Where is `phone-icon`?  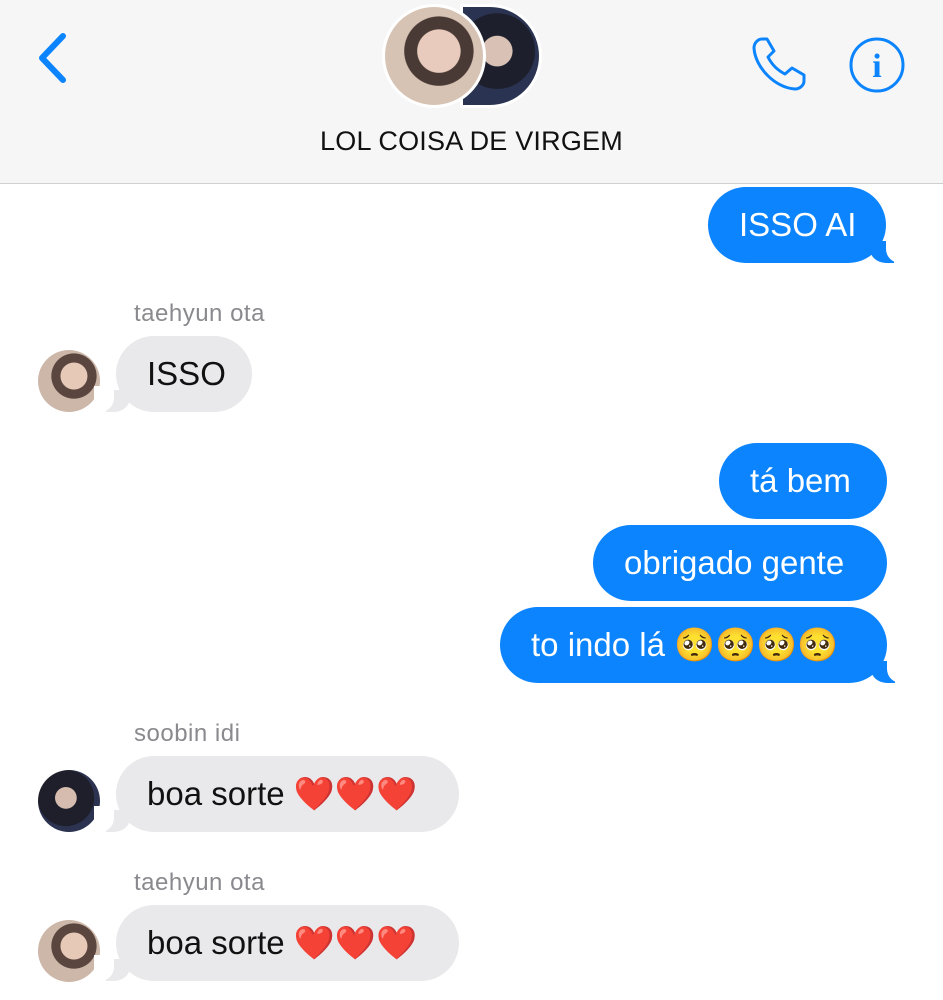
phone-icon is located at coordinates (779, 64).